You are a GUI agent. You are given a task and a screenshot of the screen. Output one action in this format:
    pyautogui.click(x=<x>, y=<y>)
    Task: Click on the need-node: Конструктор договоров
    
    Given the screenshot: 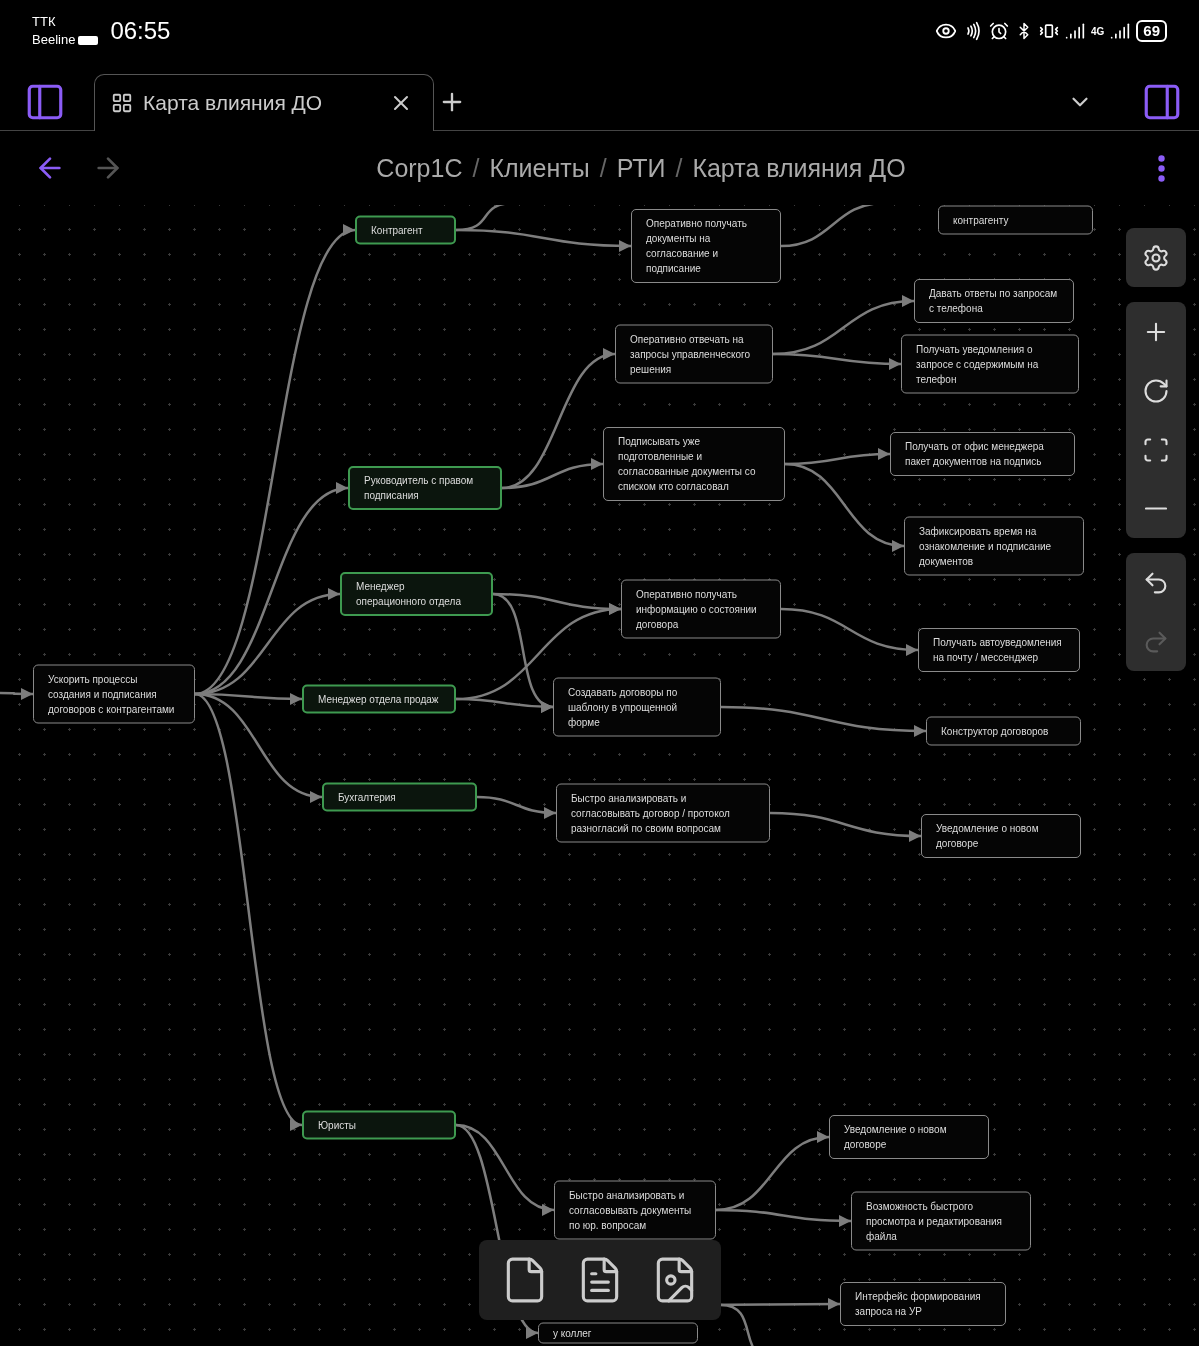 What is the action you would take?
    pyautogui.click(x=1003, y=731)
    